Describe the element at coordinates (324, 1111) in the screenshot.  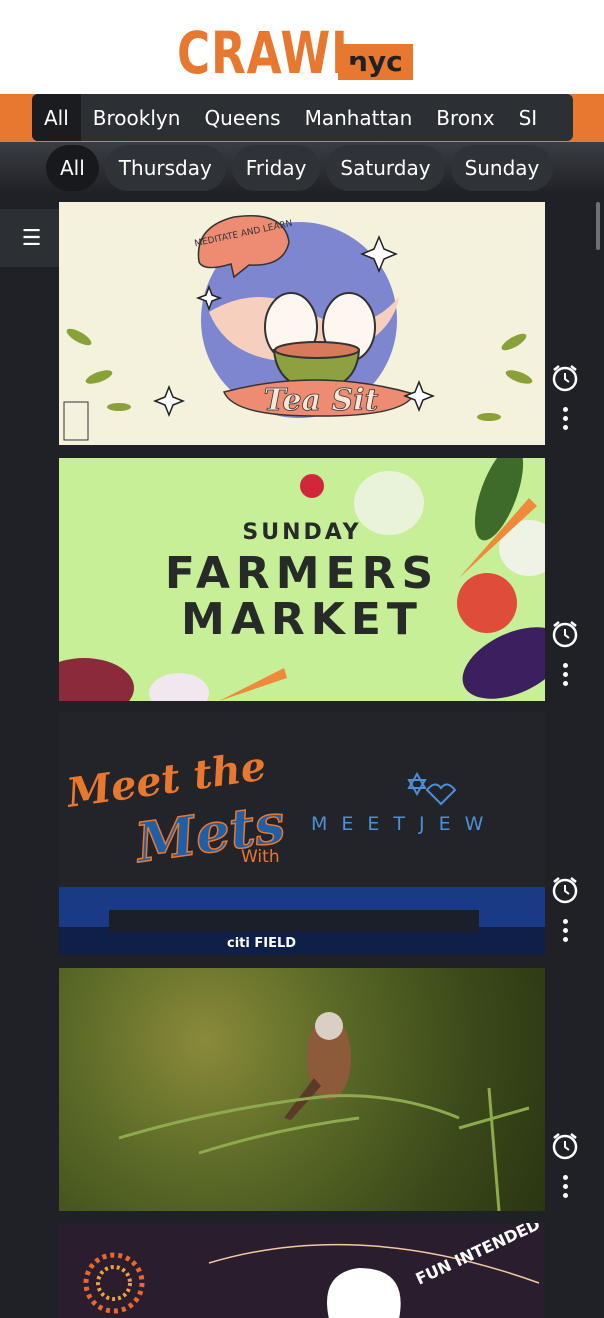
I see `kestrel-photo` at that location.